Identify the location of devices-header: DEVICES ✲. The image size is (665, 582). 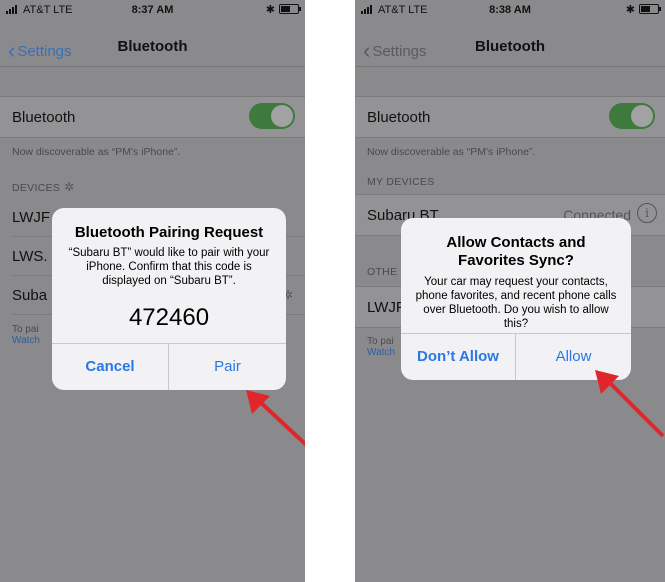
(43, 187).